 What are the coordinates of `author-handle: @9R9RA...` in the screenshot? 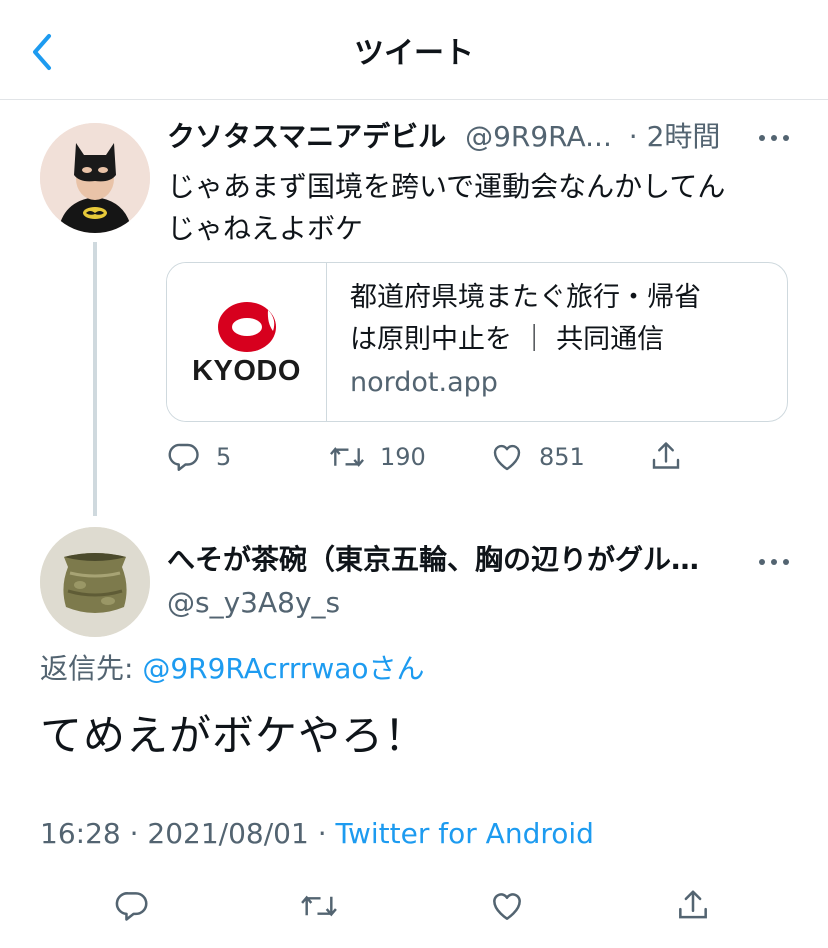 It's located at (538, 136).